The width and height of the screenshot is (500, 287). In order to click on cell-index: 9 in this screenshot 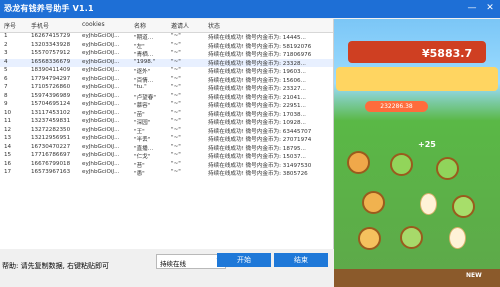, I will do `click(6, 104)`.